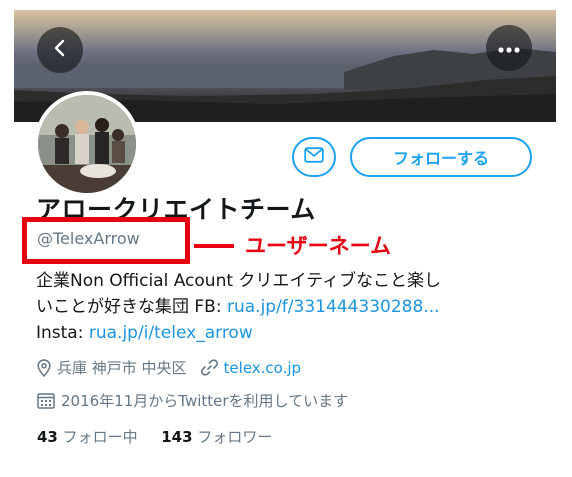 Image resolution: width=572 pixels, height=477 pixels. I want to click on back-button, so click(60, 50).